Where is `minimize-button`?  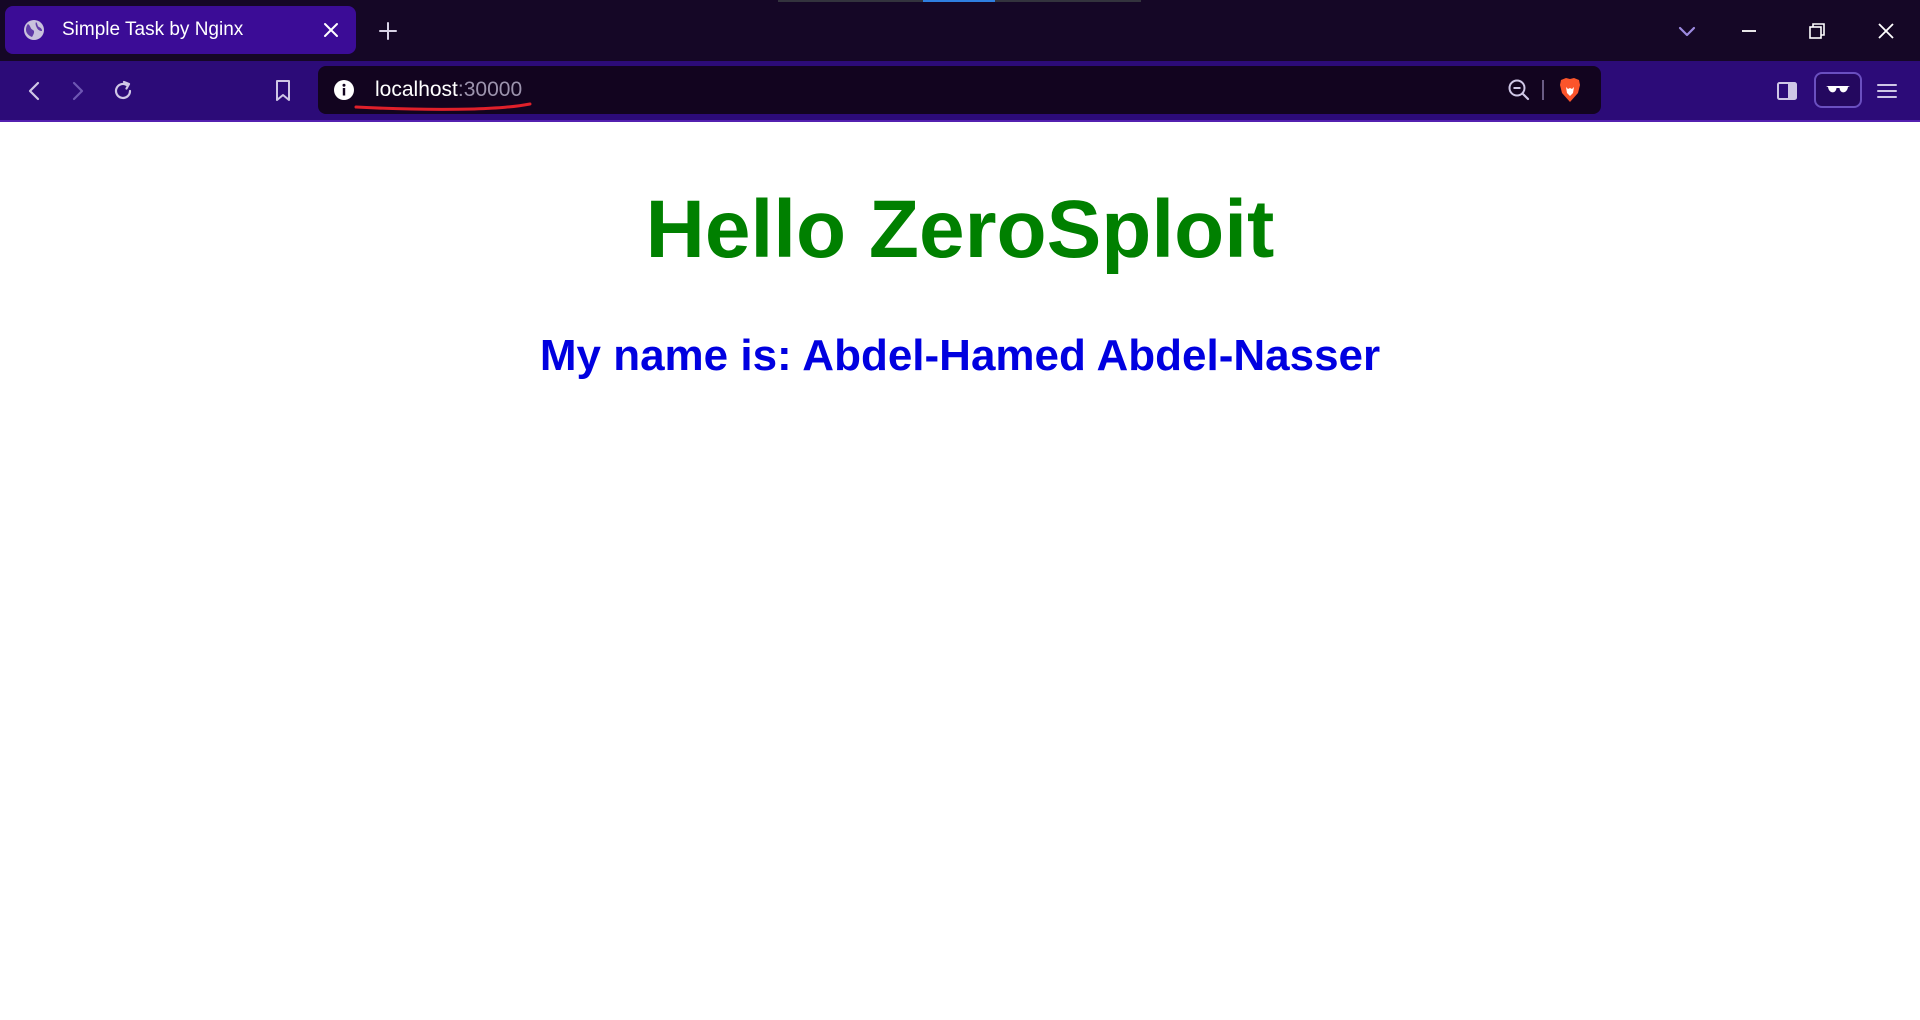 minimize-button is located at coordinates (1749, 31).